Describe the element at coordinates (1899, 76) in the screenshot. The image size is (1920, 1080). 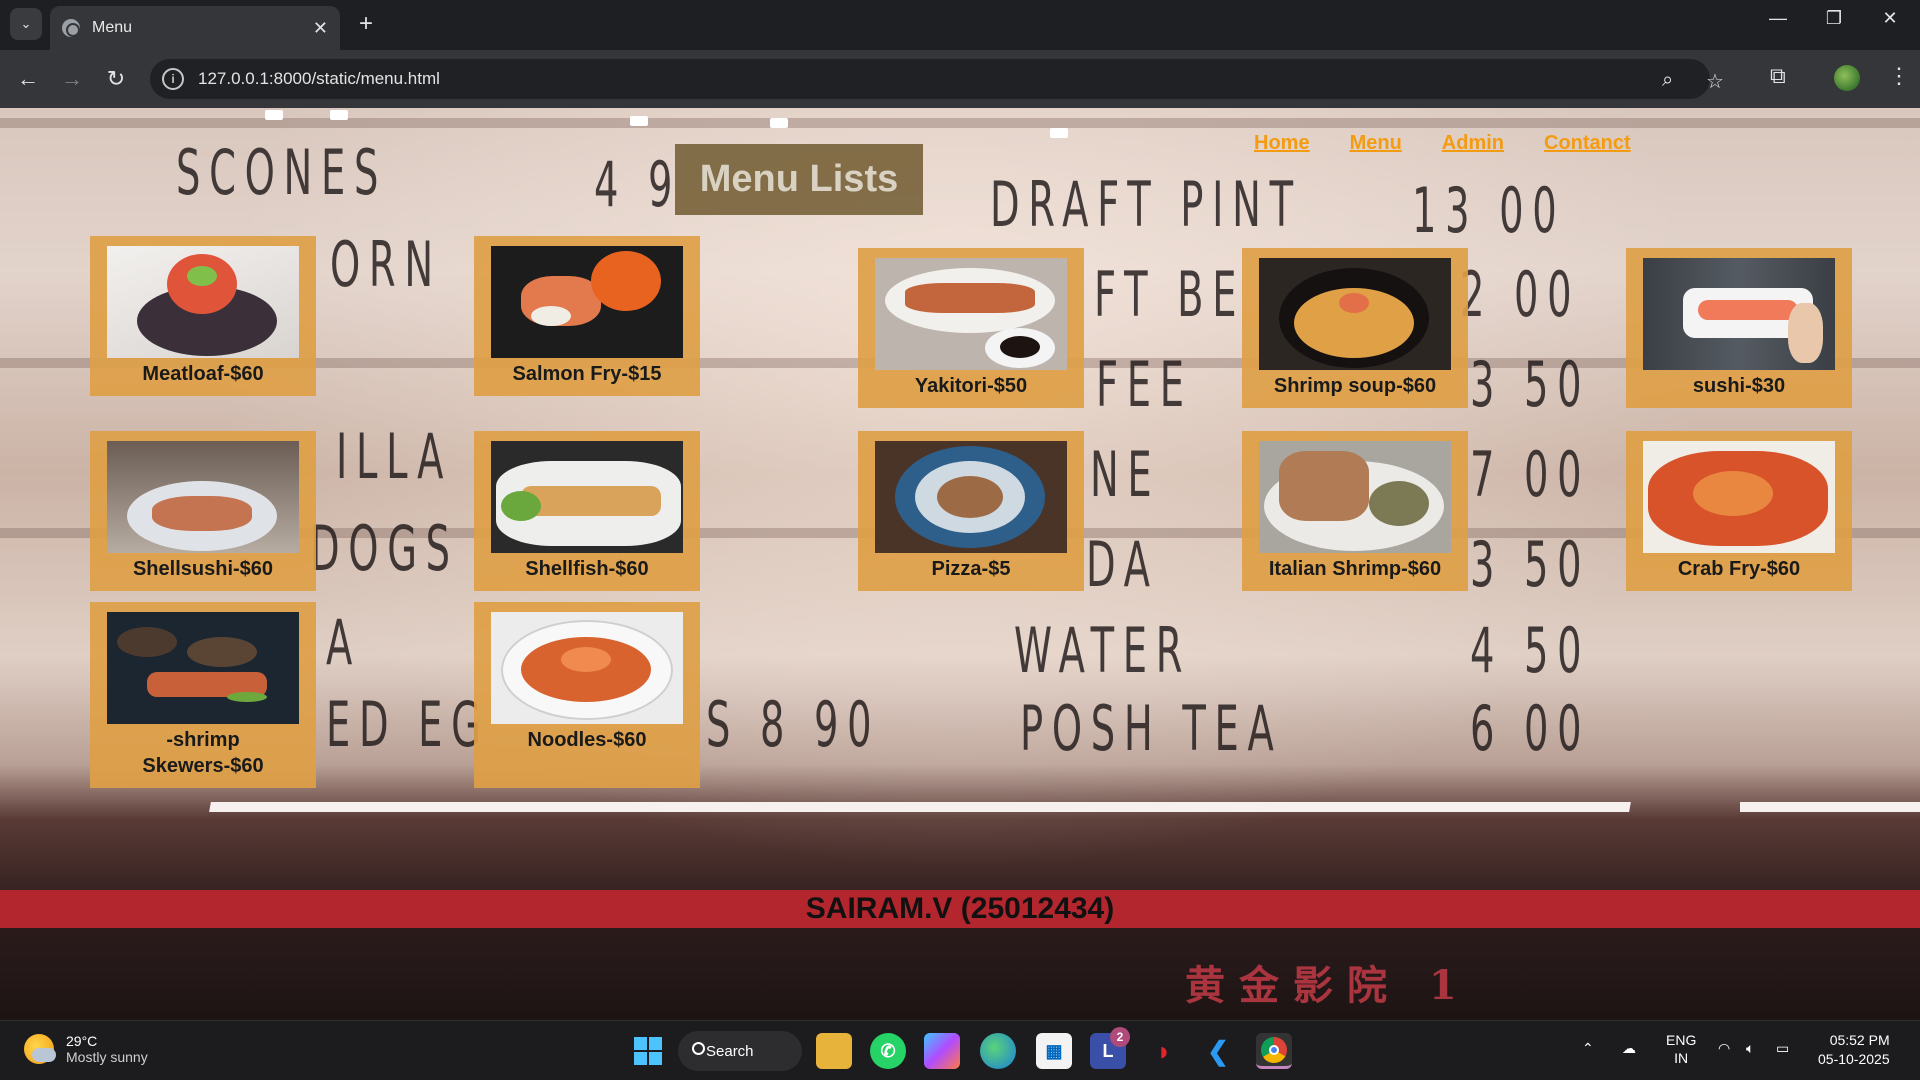
I see `more-menu-icon: ⋮` at that location.